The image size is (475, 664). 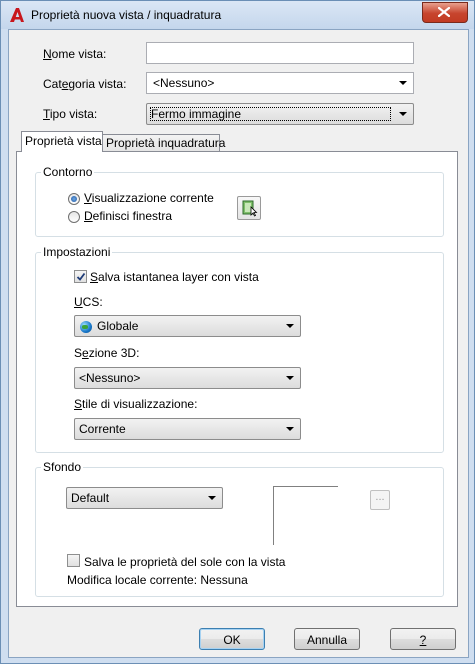 I want to click on view-category-label: Categoria vista:, so click(x=85, y=84).